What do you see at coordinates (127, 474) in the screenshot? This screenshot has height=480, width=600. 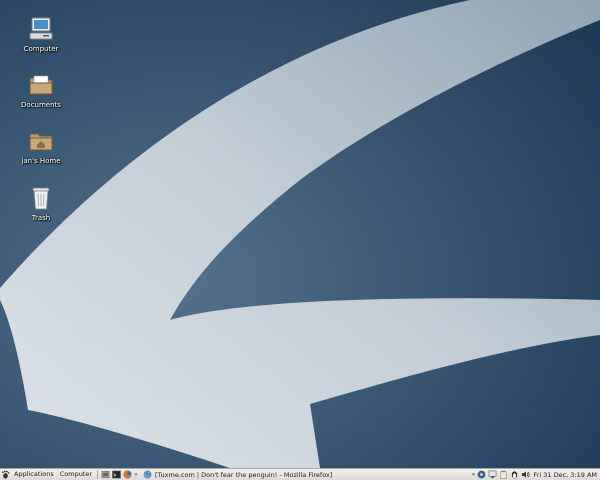 I see `firefox-icon` at bounding box center [127, 474].